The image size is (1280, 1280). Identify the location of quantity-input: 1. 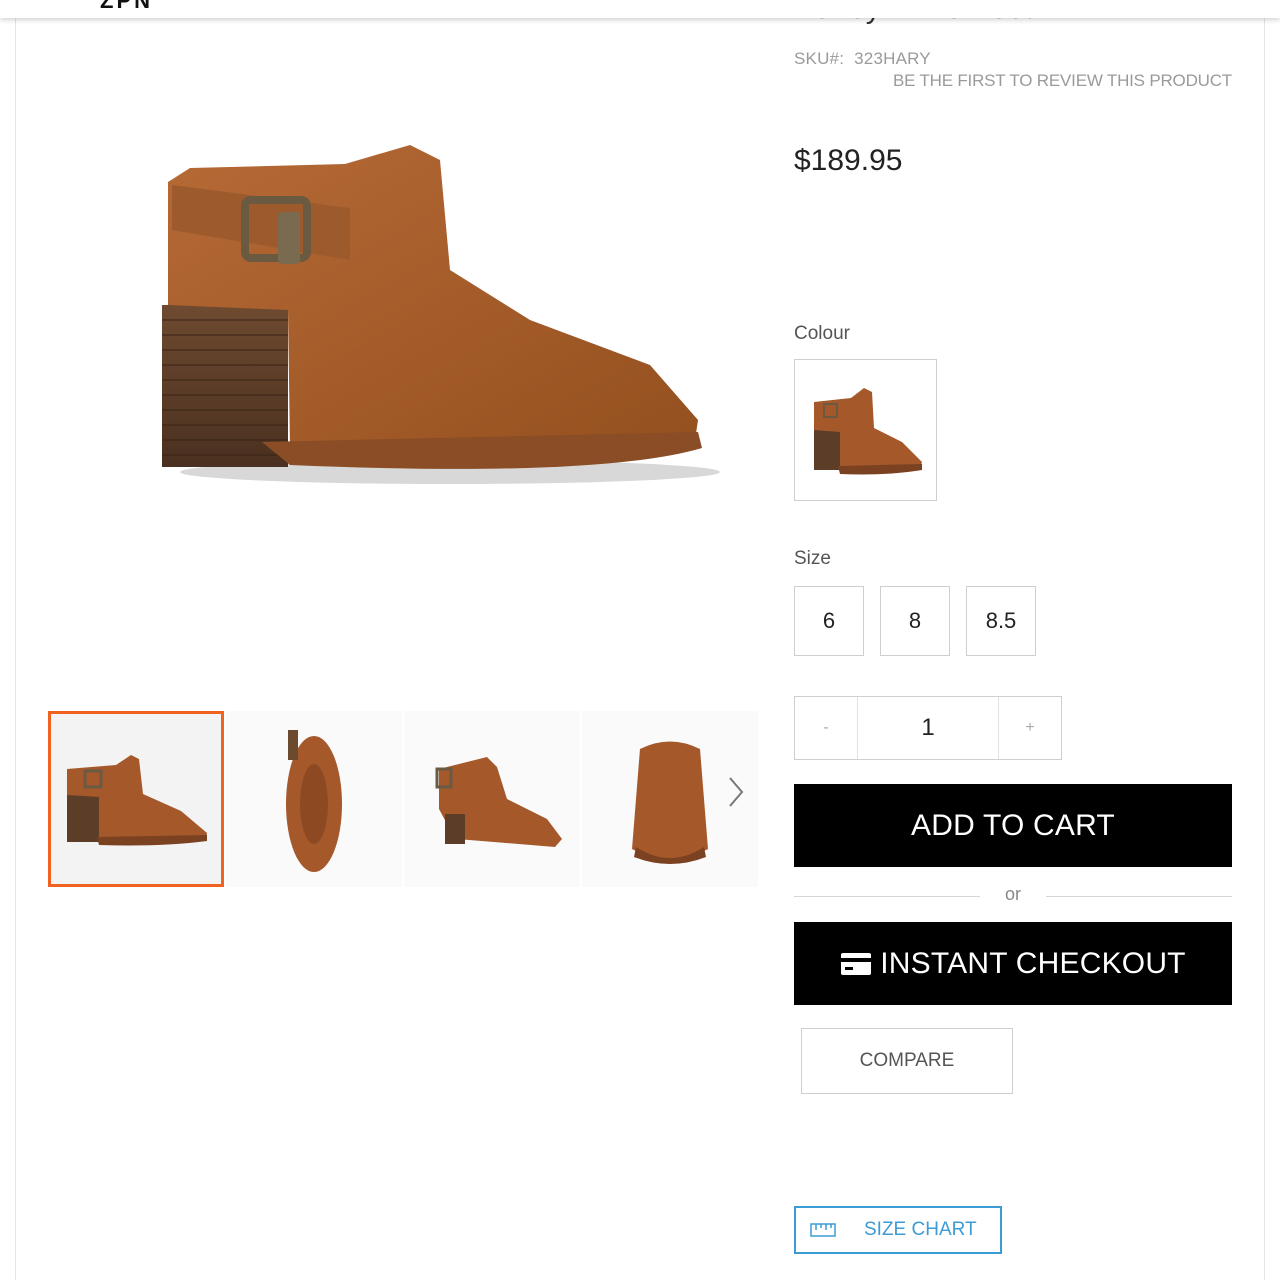
(928, 728).